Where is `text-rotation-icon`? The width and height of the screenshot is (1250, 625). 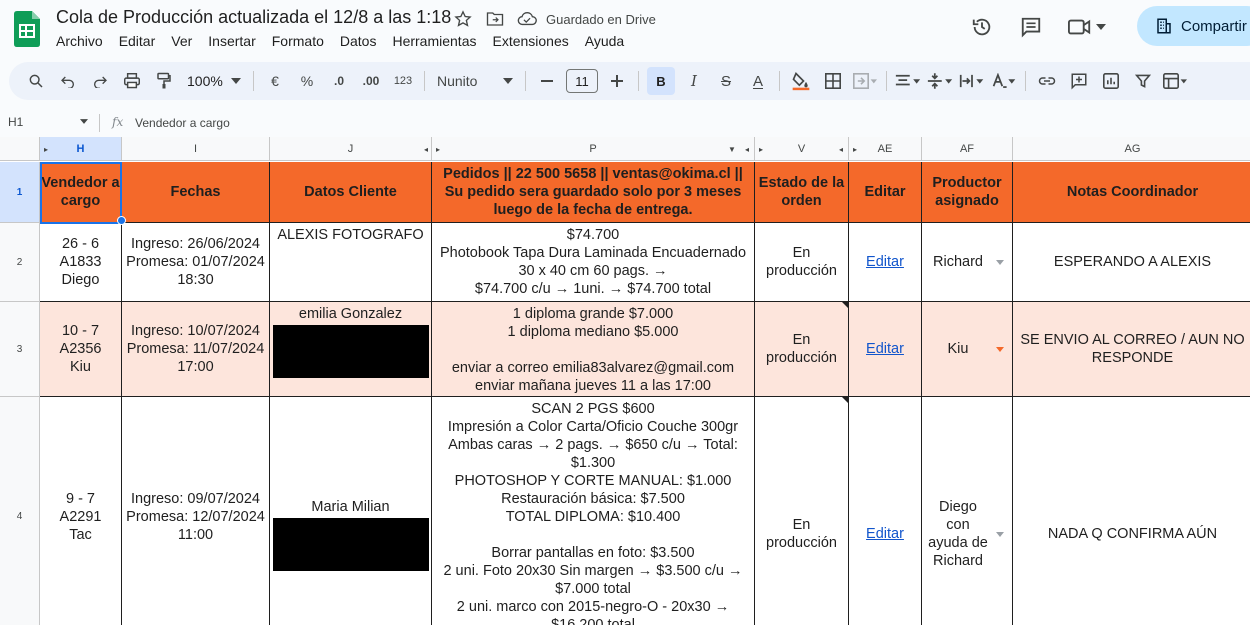 text-rotation-icon is located at coordinates (1004, 81).